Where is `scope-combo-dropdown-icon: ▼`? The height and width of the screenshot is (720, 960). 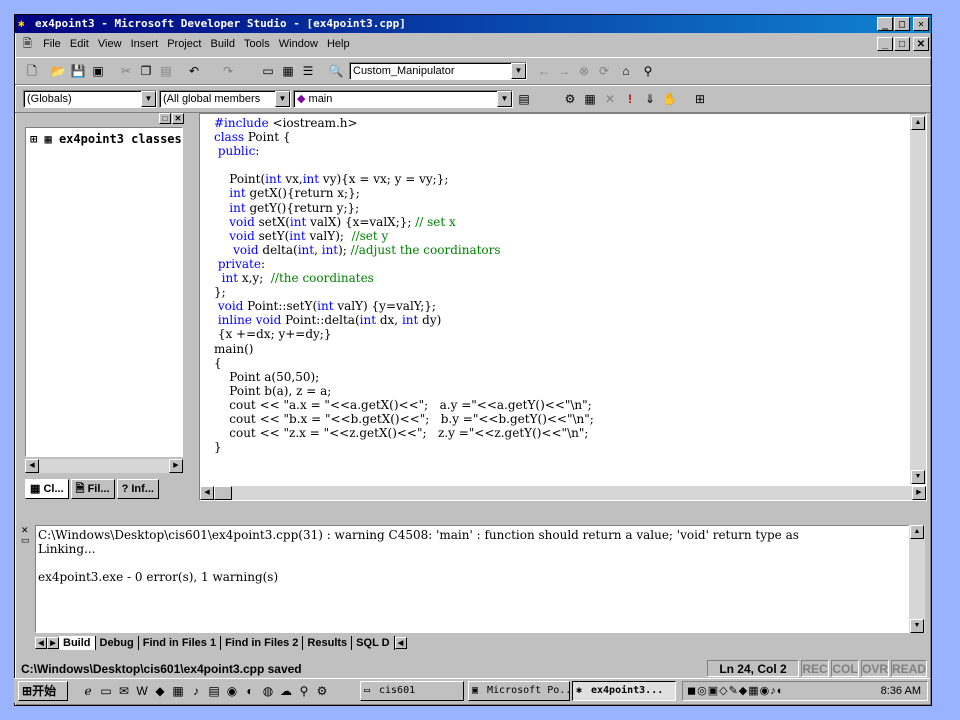
scope-combo-dropdown-icon: ▼ is located at coordinates (148, 99).